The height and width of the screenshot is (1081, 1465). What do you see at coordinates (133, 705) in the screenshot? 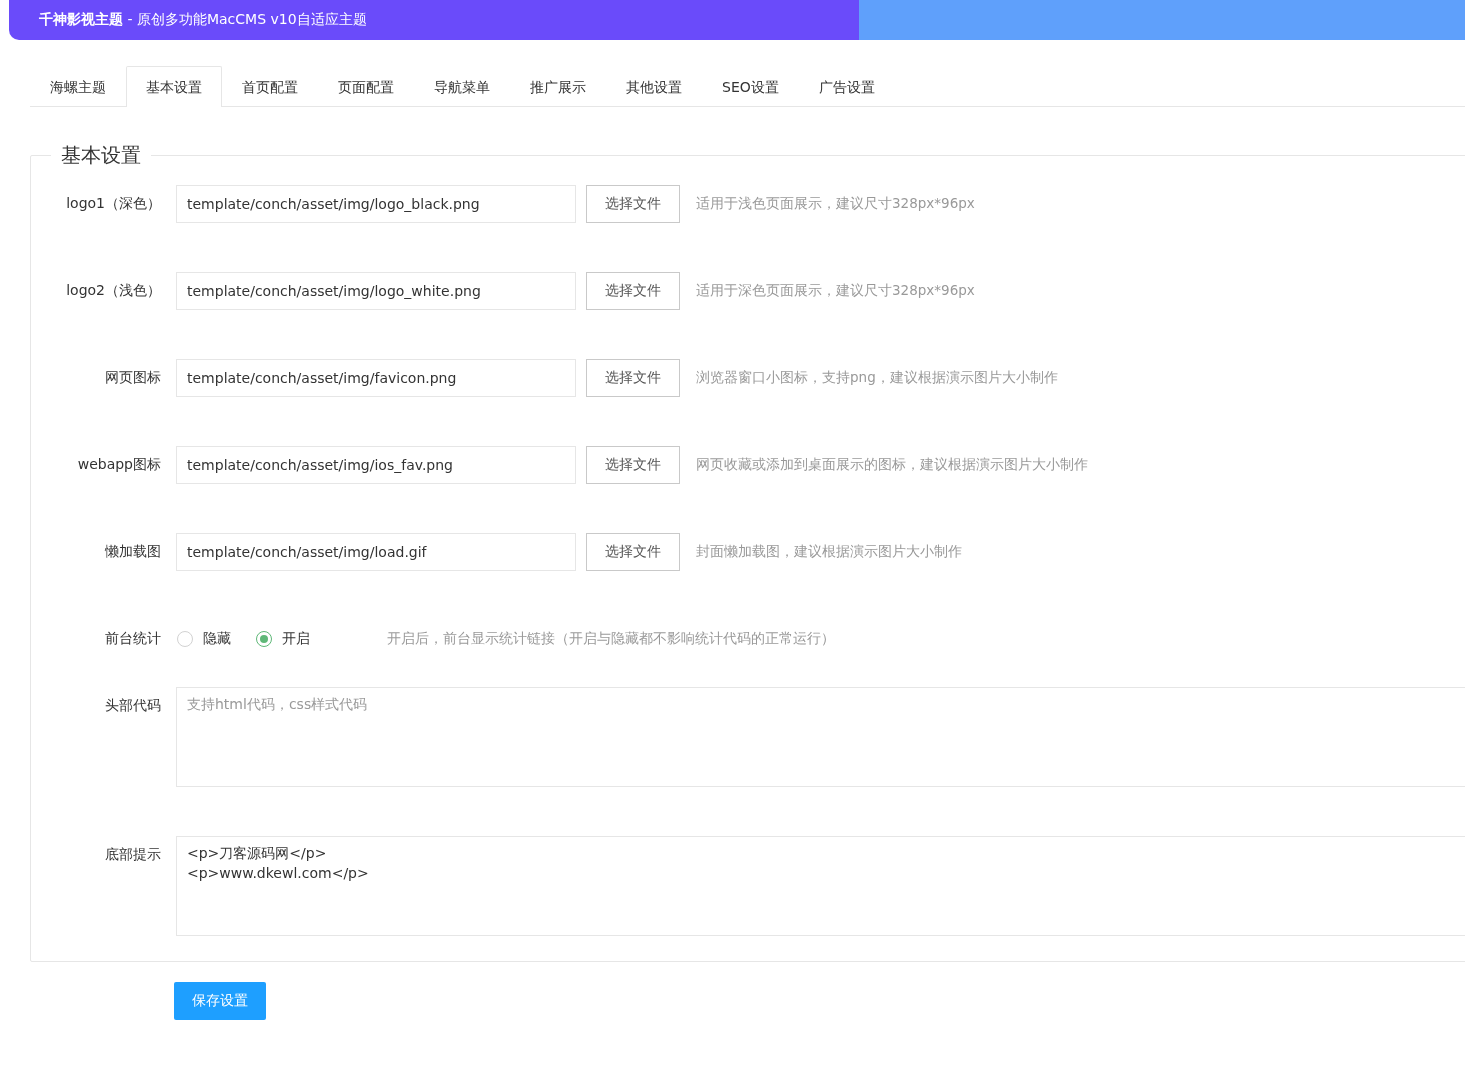
I see `field-label: 头部代码` at bounding box center [133, 705].